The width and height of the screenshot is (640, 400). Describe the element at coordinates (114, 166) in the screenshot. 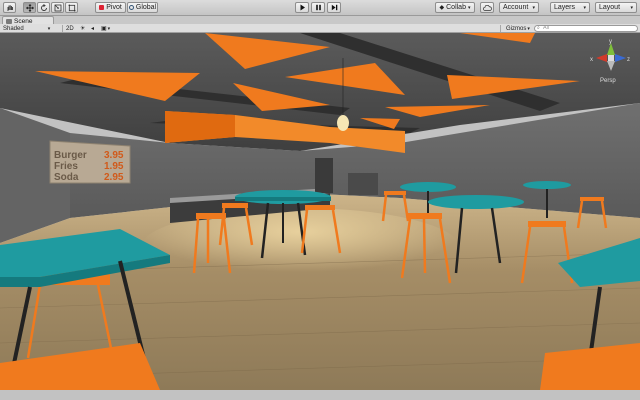

I see `menu-price-fries: 1.95` at that location.